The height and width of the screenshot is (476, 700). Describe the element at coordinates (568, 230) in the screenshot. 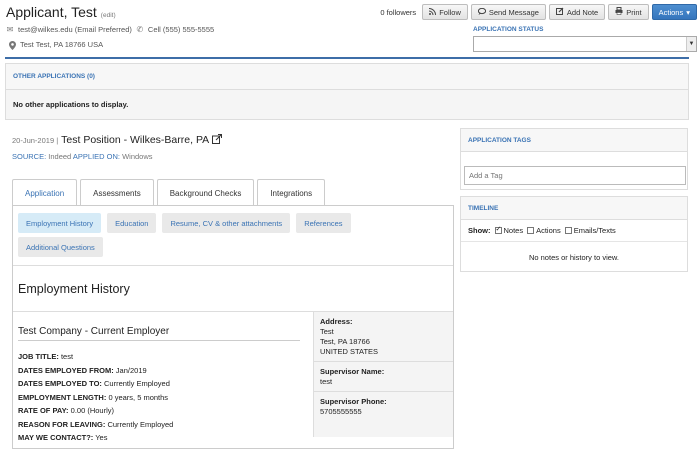

I see `emails-texts-checkbox` at that location.